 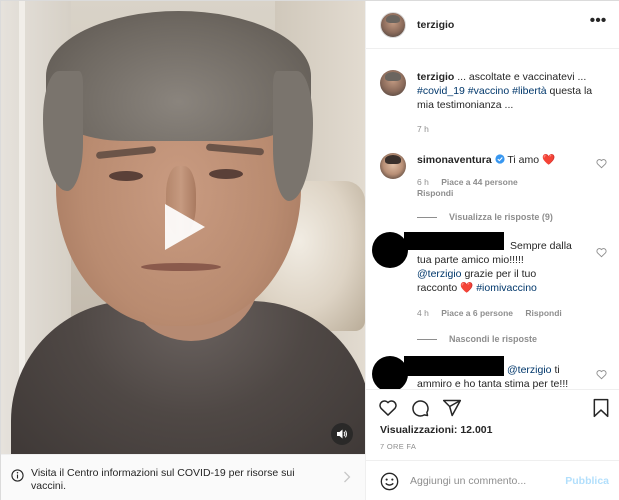 I want to click on emoji-icon, so click(x=389, y=481).